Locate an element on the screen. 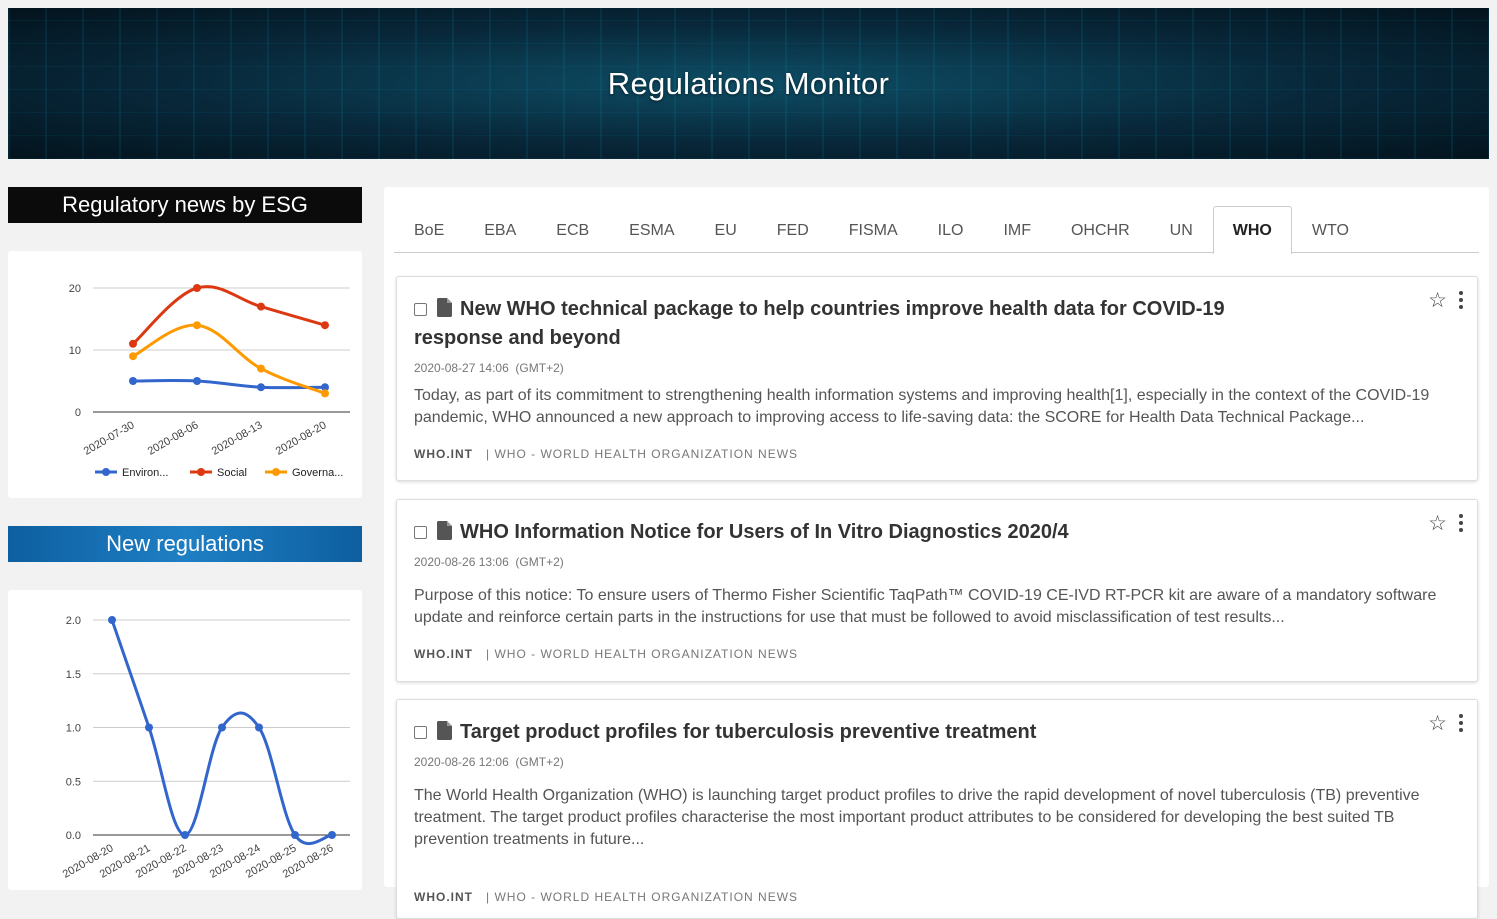  app-title: Regulations Monitor is located at coordinates (748, 83).